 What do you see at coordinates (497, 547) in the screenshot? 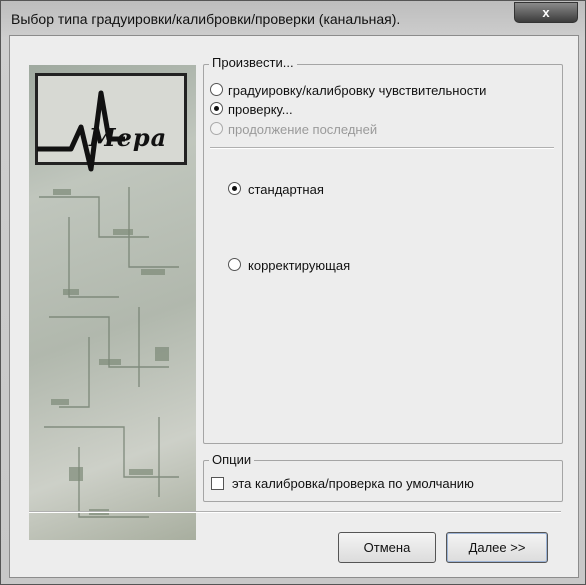
I see `next-button: Далее >>` at bounding box center [497, 547].